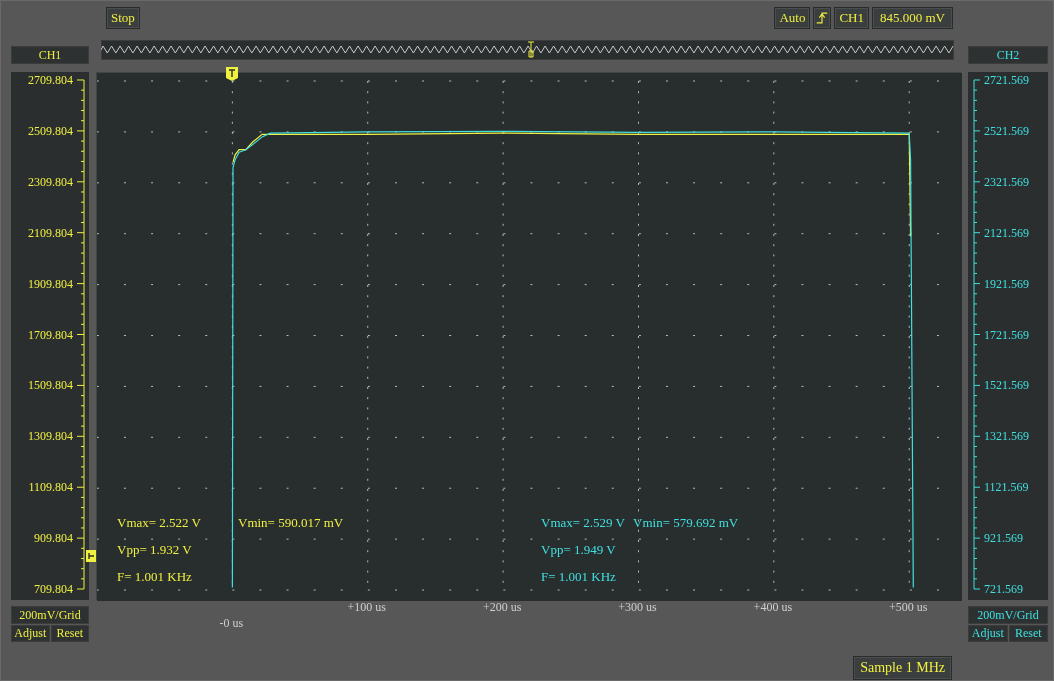 Image resolution: width=1054 pixels, height=681 pixels. Describe the element at coordinates (578, 550) in the screenshot. I see `measurement-text: Vpp= 1.949 V` at that location.